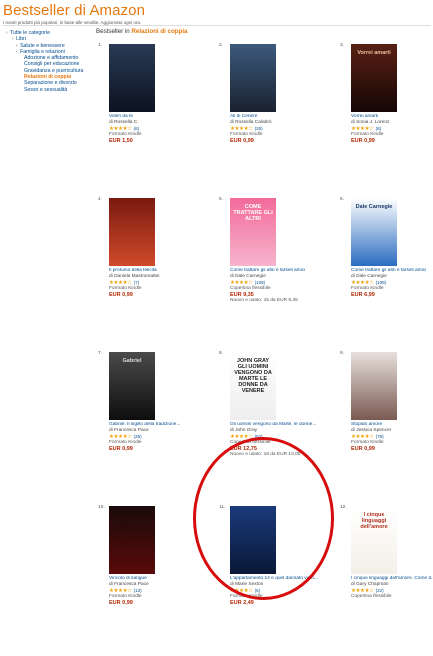 This screenshot has height=656, width=433. I want to click on header-divider, so click(217, 25).